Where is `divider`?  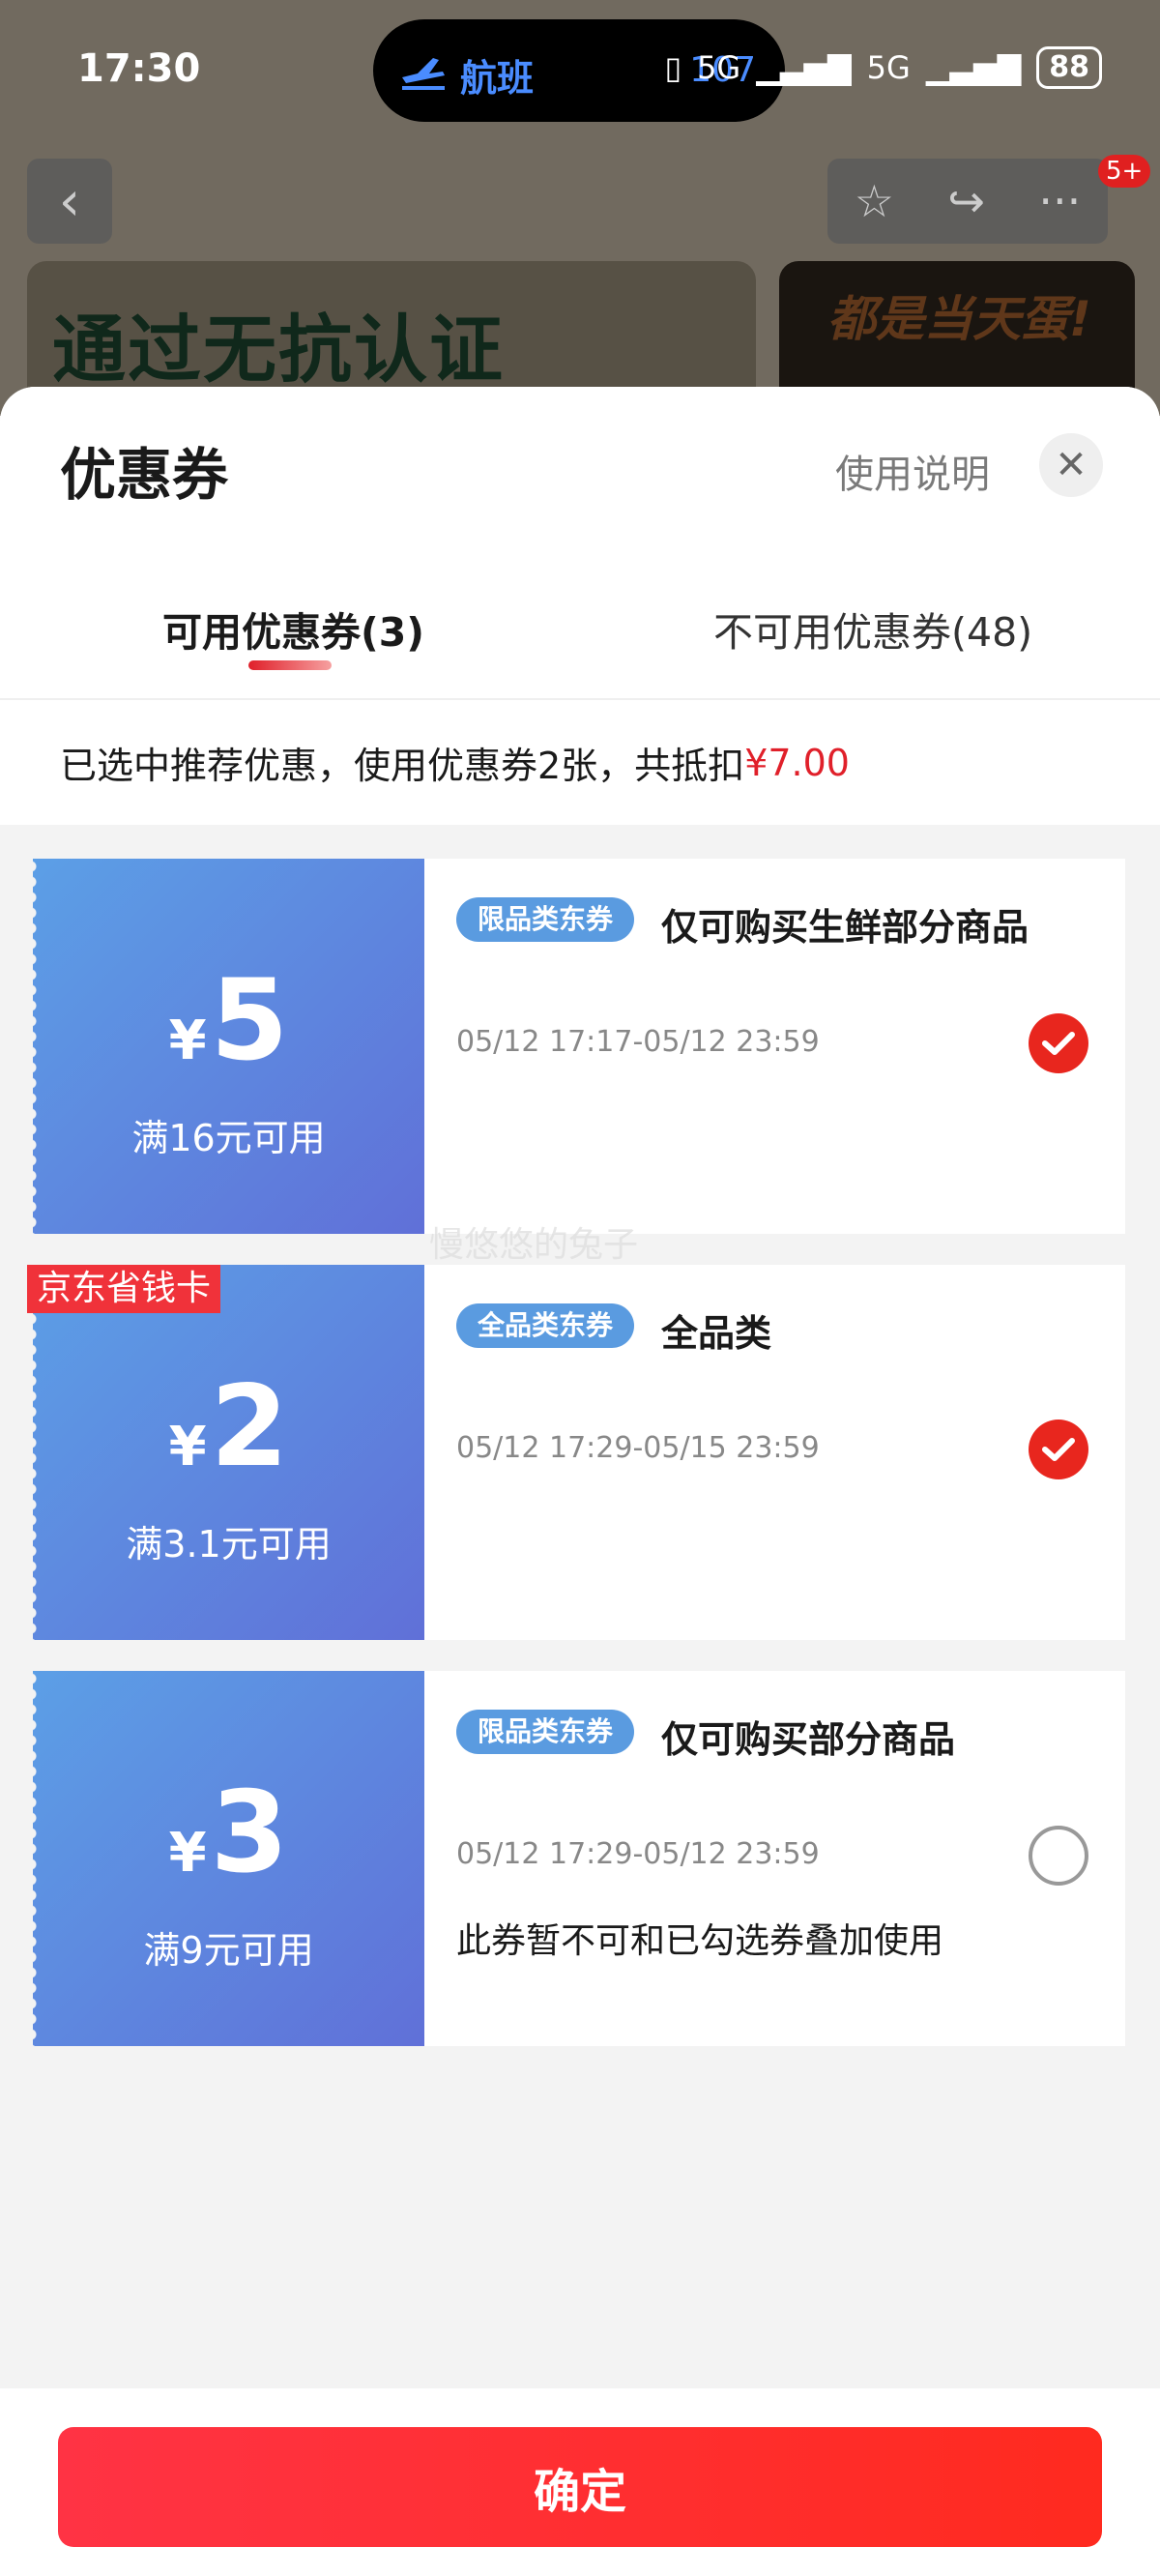 divider is located at coordinates (580, 699).